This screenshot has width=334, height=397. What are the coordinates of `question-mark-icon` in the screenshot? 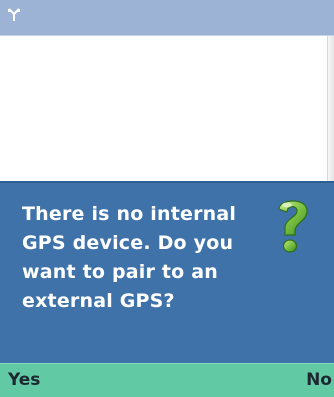 It's located at (293, 226).